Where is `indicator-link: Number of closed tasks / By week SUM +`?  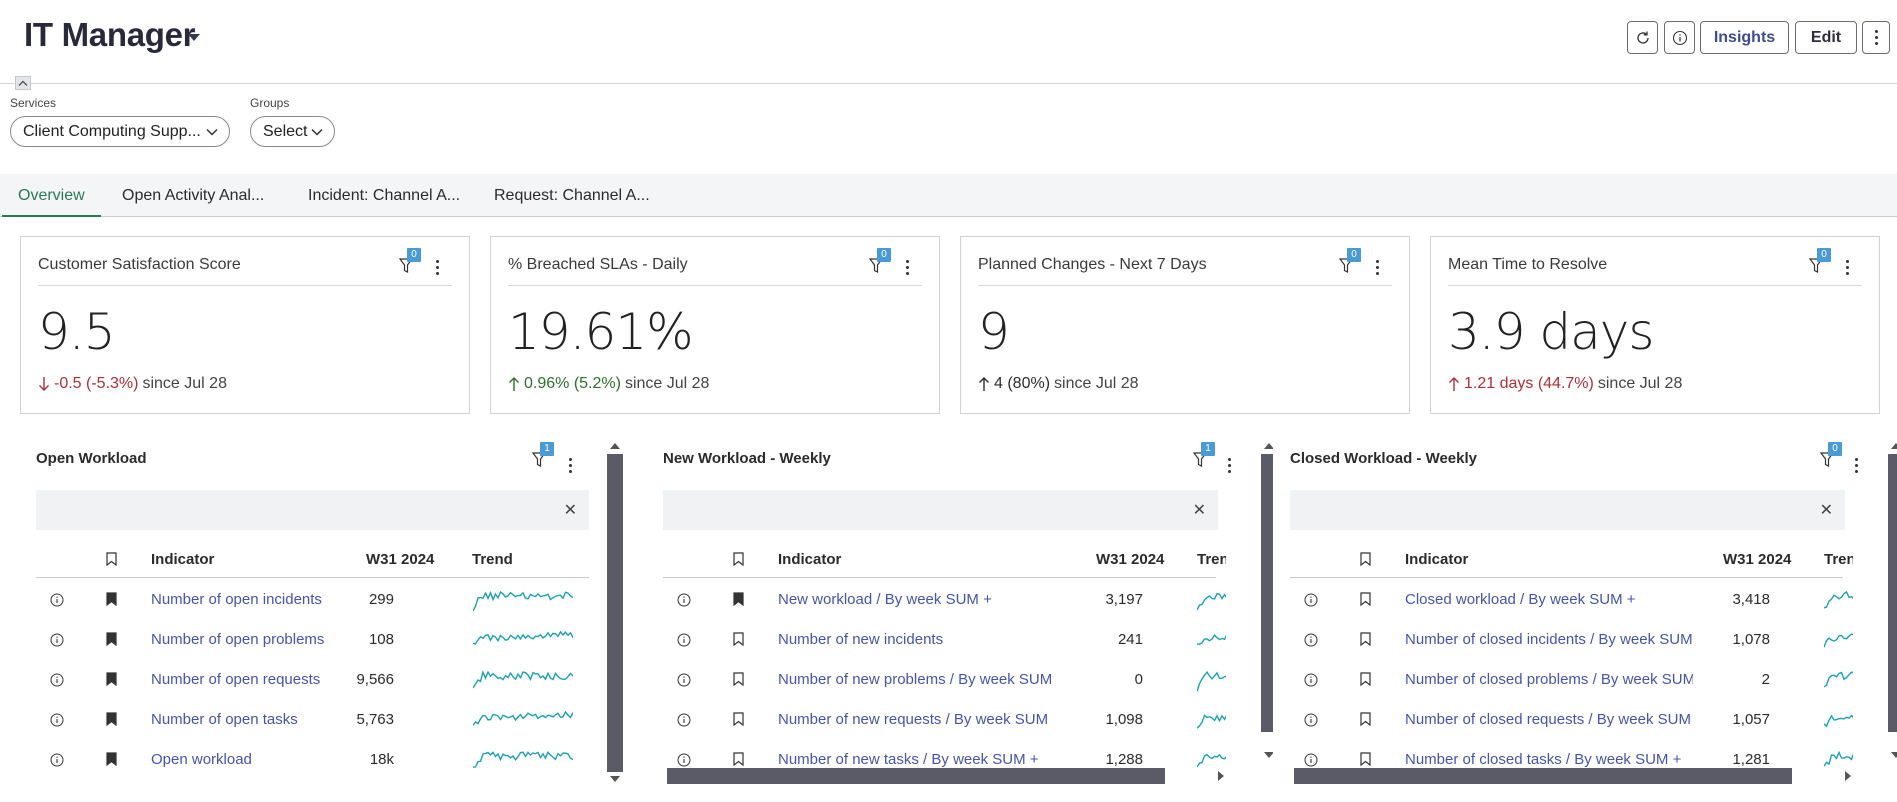
indicator-link: Number of closed tasks / By week SUM + is located at coordinates (1549, 759).